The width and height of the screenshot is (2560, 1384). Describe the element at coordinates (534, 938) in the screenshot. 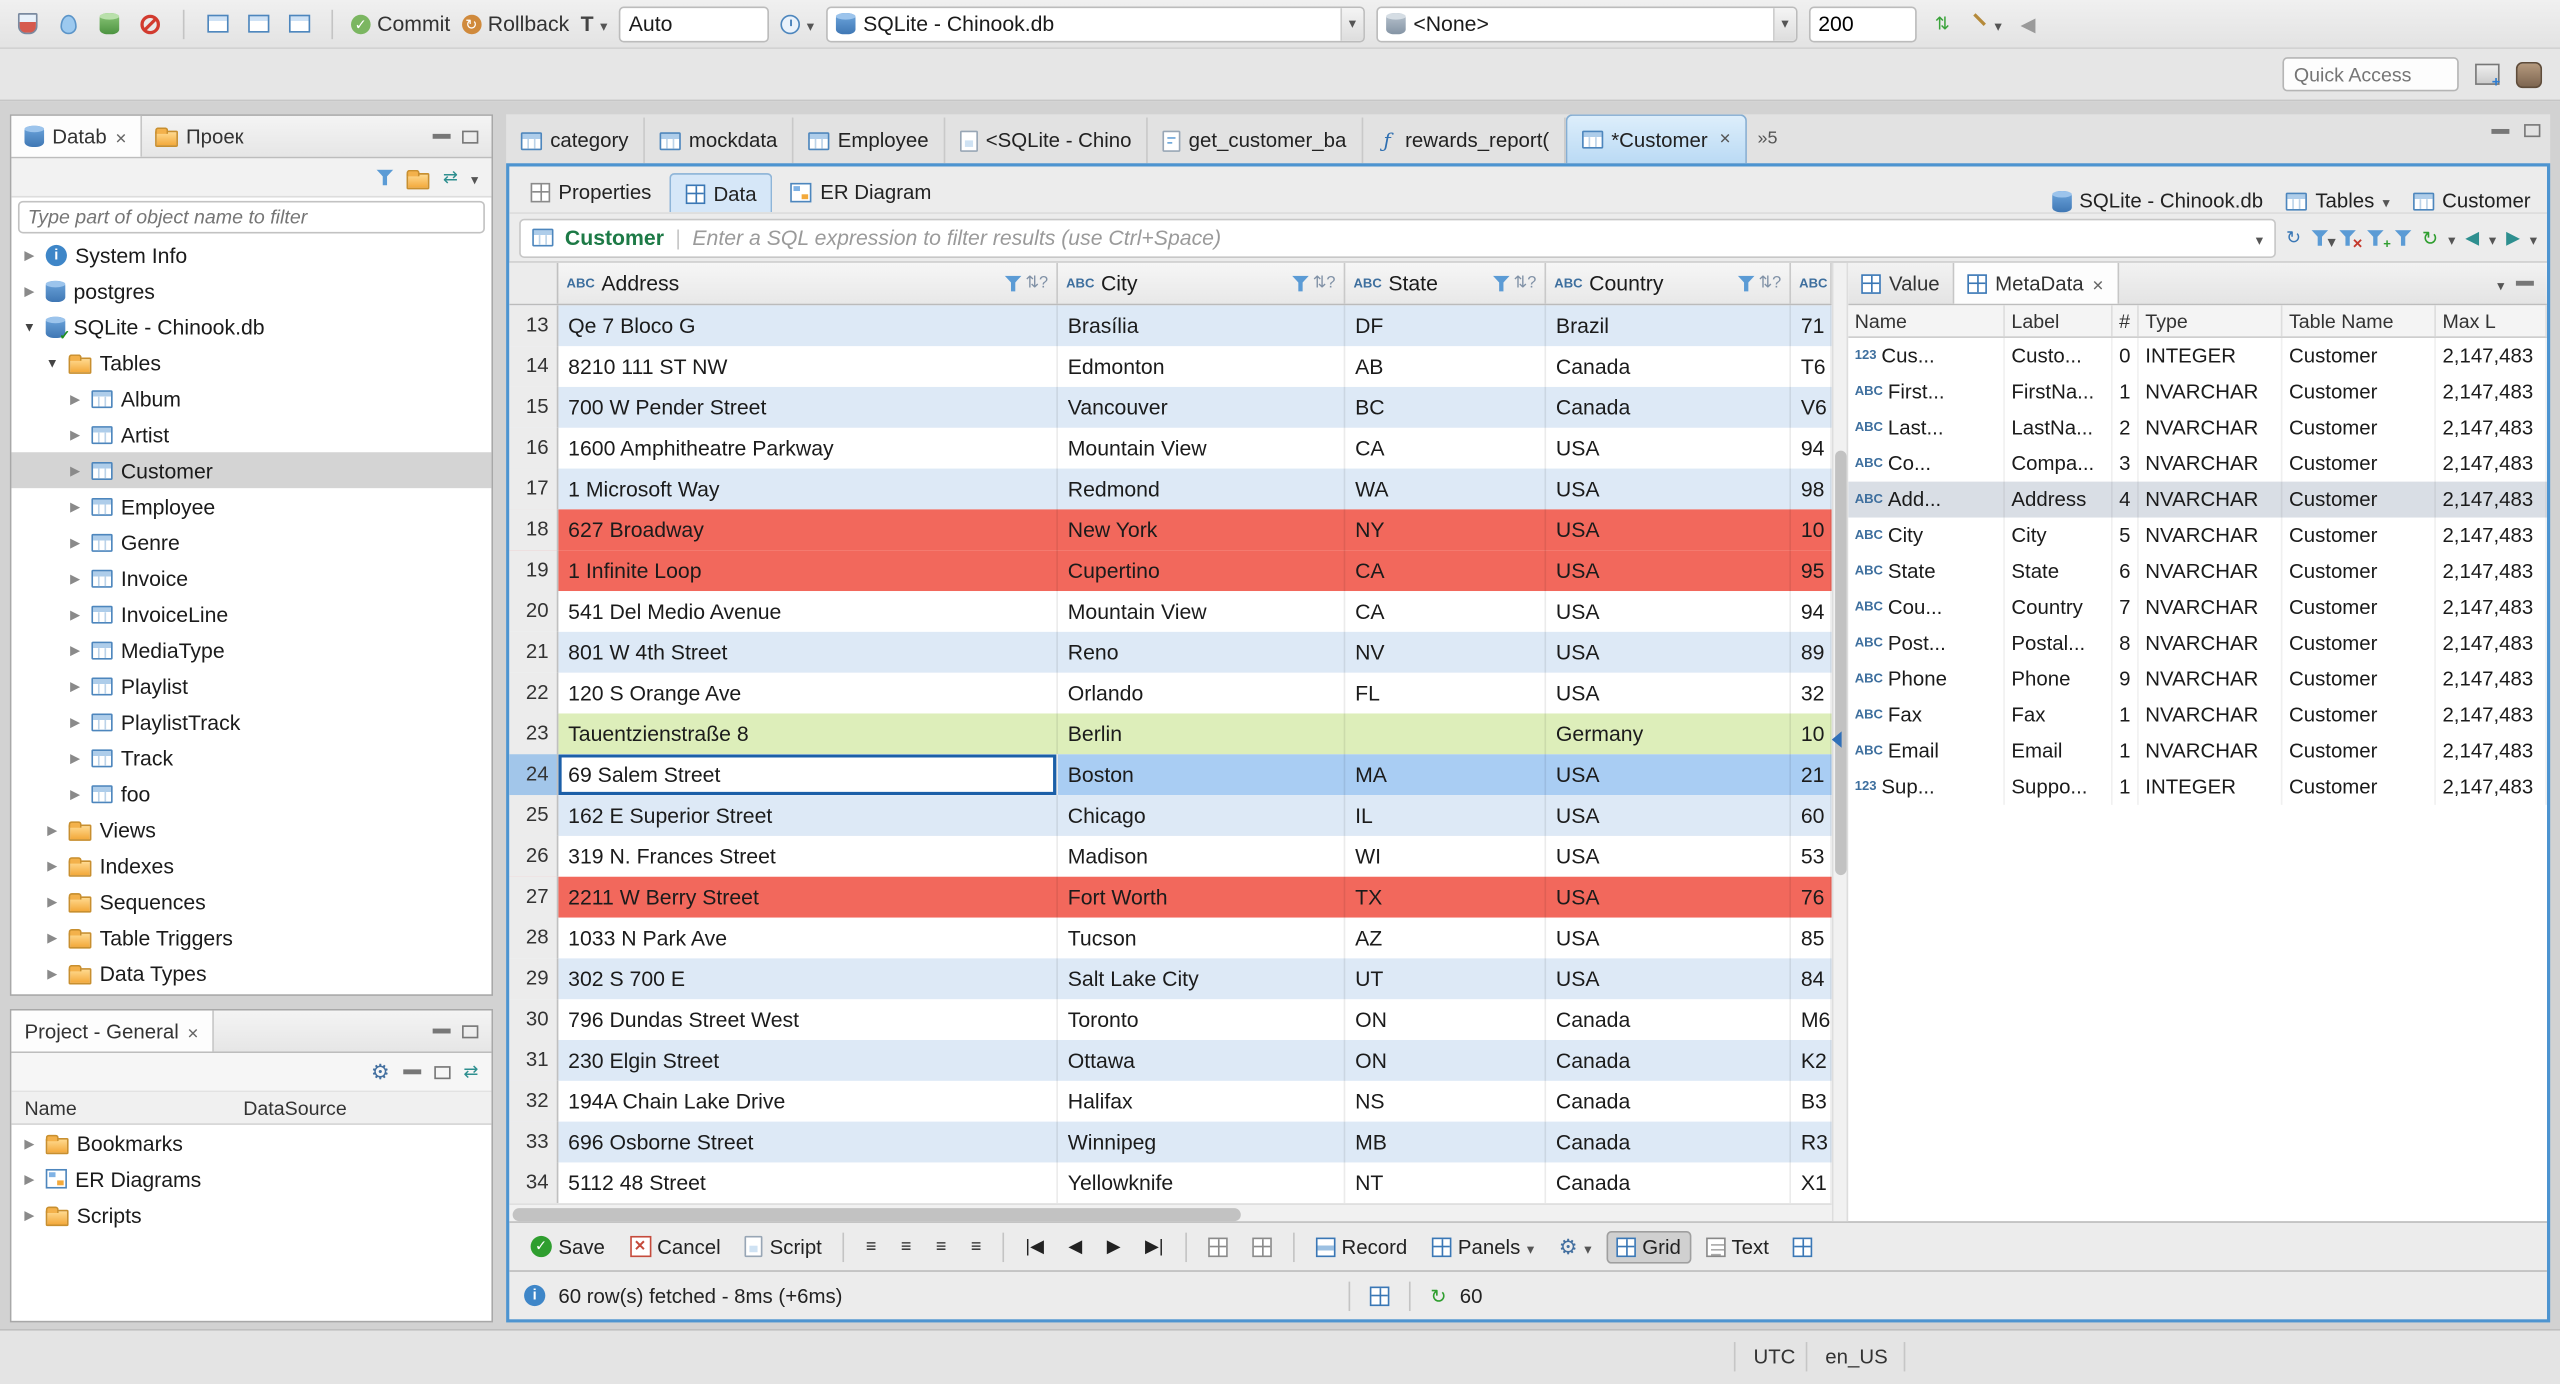

I see `row-number: 28` at that location.